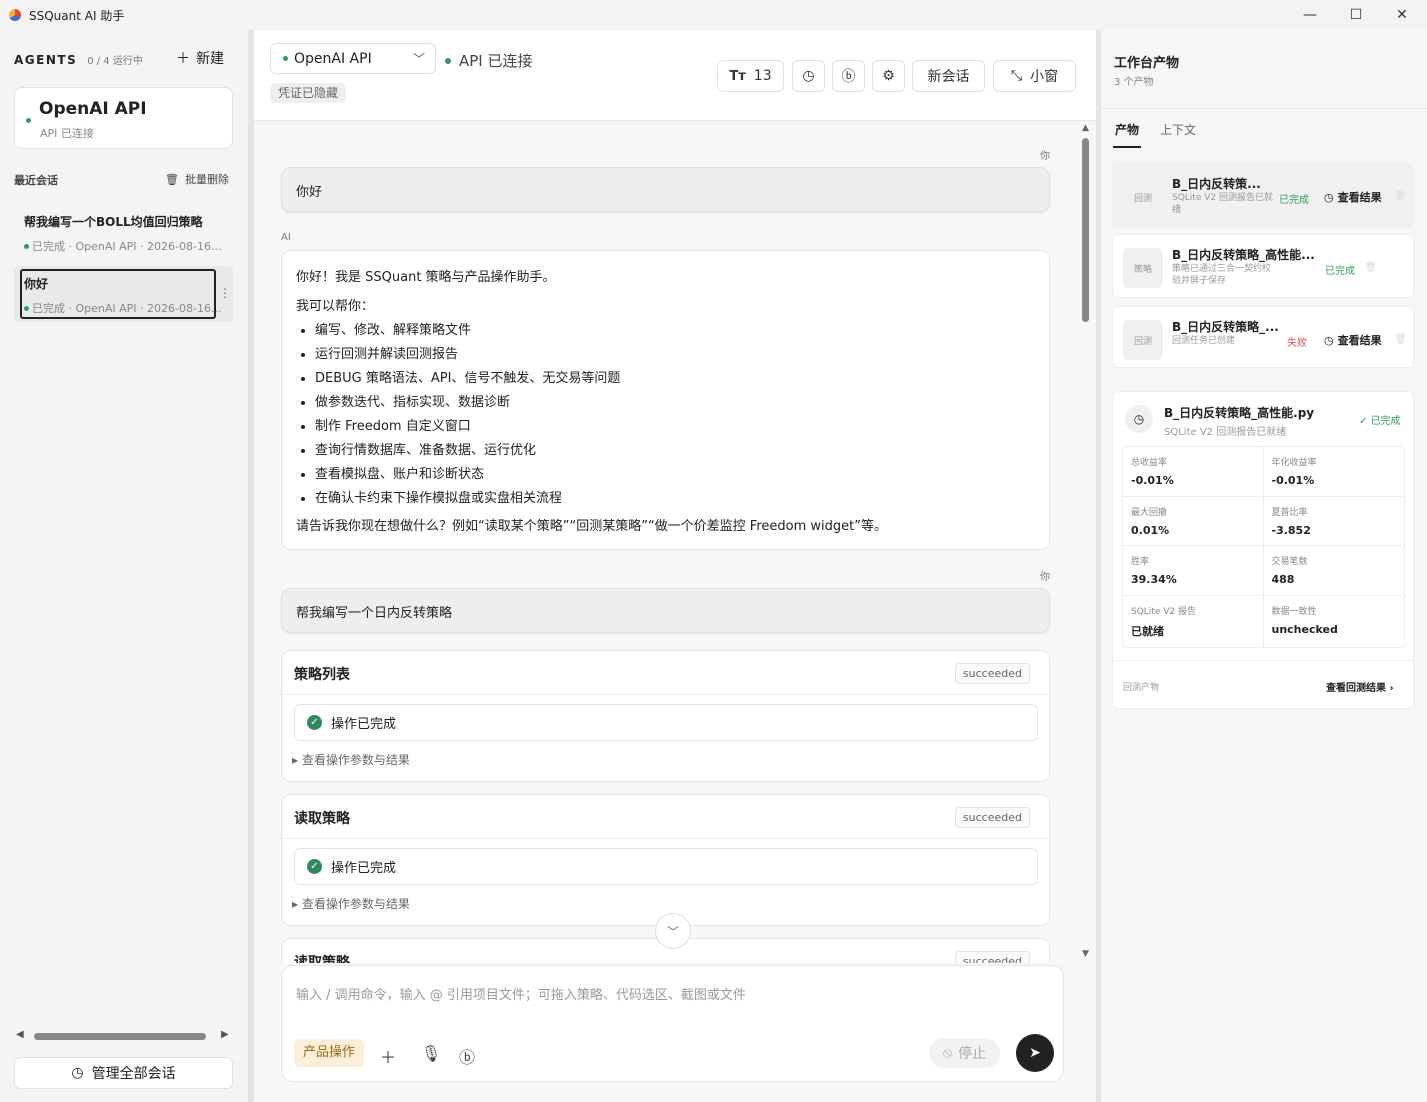 The height and width of the screenshot is (1102, 1427). I want to click on tool-name: 策略列表, so click(322, 675).